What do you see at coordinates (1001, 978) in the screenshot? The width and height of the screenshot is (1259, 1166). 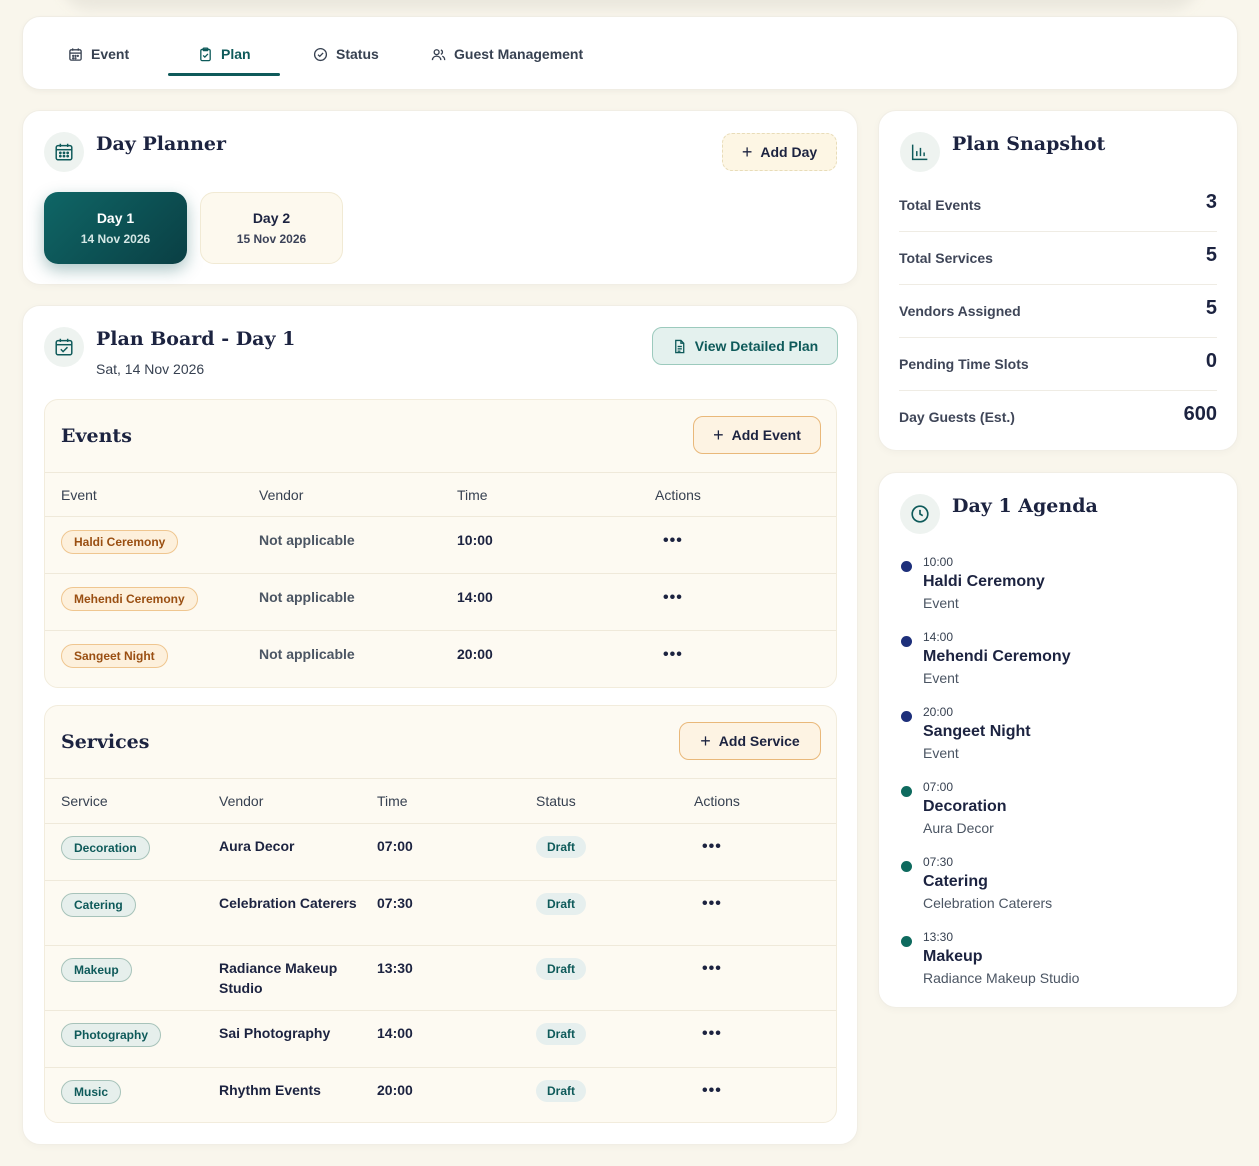 I see `agenda-item-sub: Radiance Makeup Studio` at bounding box center [1001, 978].